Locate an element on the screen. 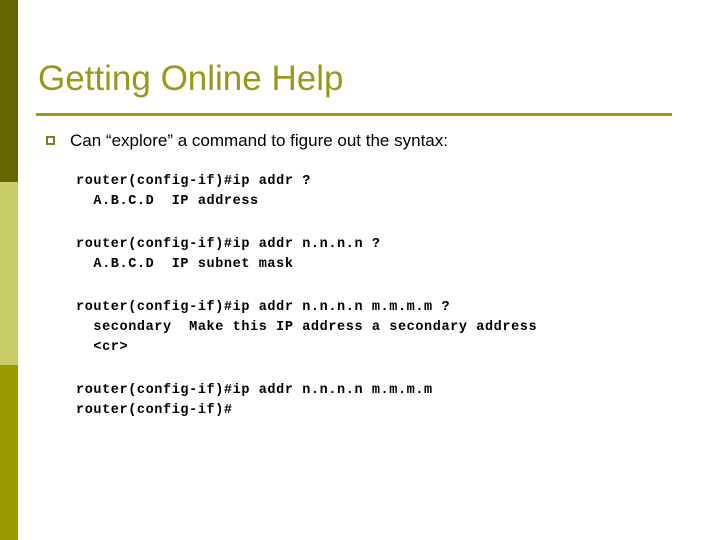 The width and height of the screenshot is (720, 540). decorative-sidebar is located at coordinates (9, 270).